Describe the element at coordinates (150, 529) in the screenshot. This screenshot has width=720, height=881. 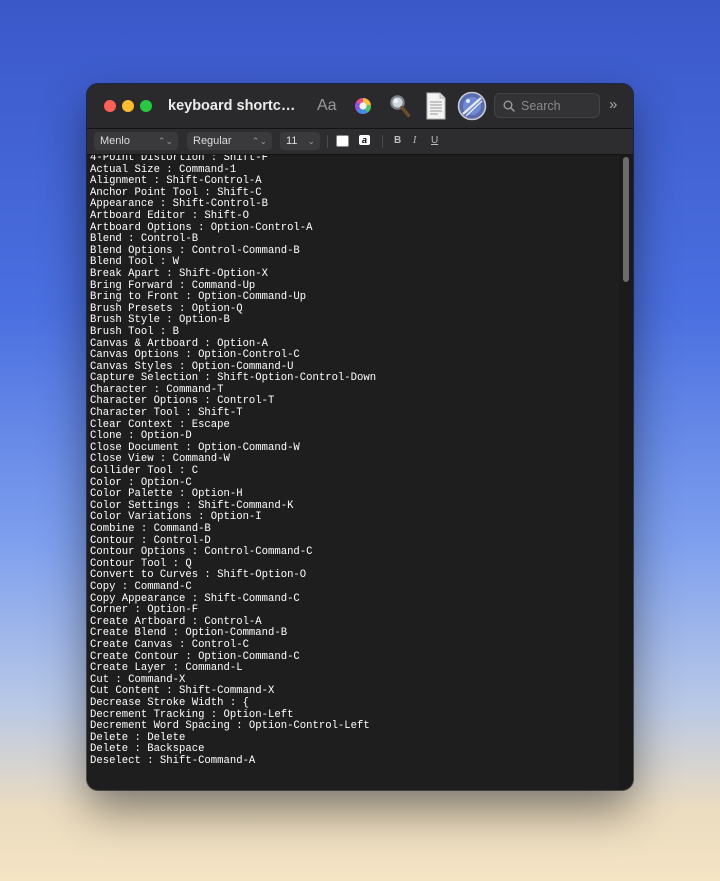
I see `text-line: Combine : Command-B` at that location.